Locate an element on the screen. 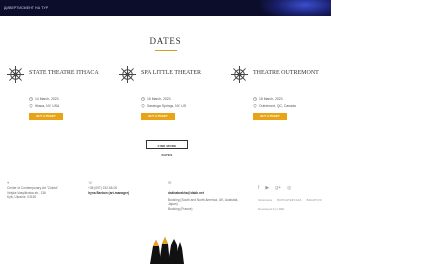 The image size is (427, 266). band-figures-logo is located at coordinates (167, 250).